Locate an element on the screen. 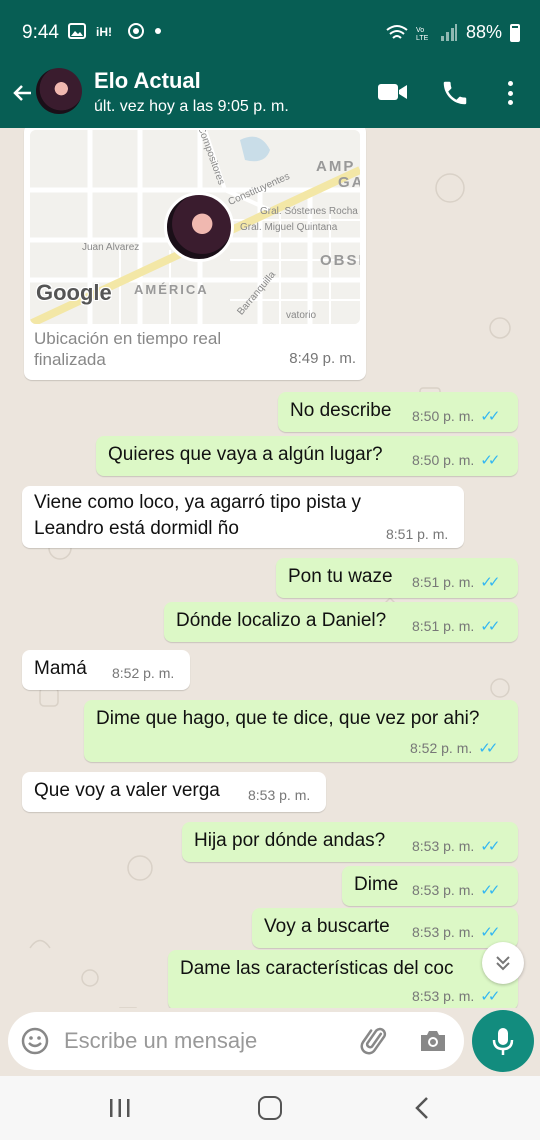 Image resolution: width=540 pixels, height=1140 pixels. system-navigation-bar is located at coordinates (270, 1108).